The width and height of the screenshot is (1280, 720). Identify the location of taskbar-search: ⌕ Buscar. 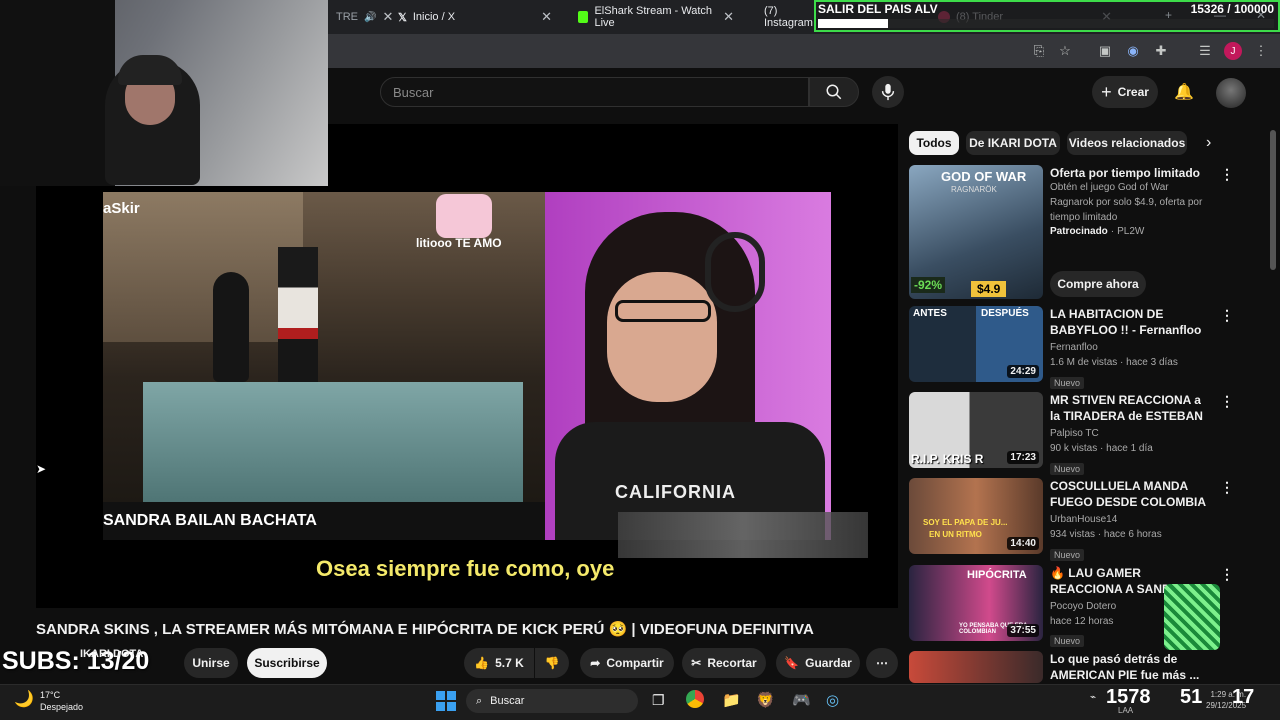
(552, 701).